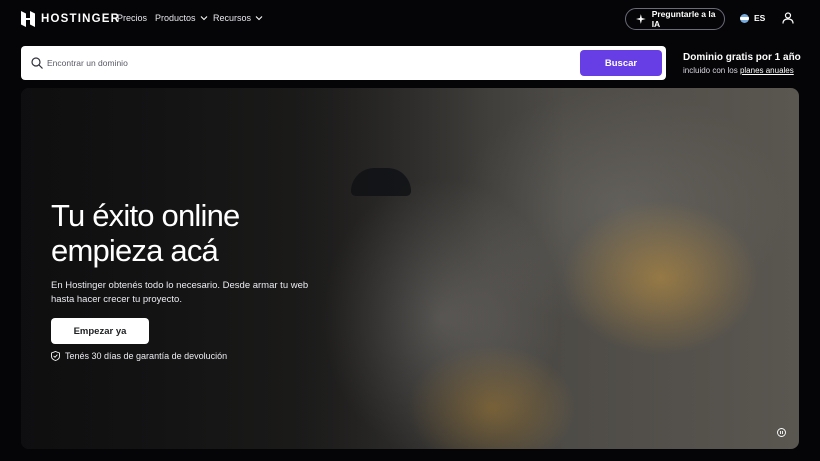 The height and width of the screenshot is (461, 820). I want to click on promo-title: Dominio gratis por 1 año, so click(742, 57).